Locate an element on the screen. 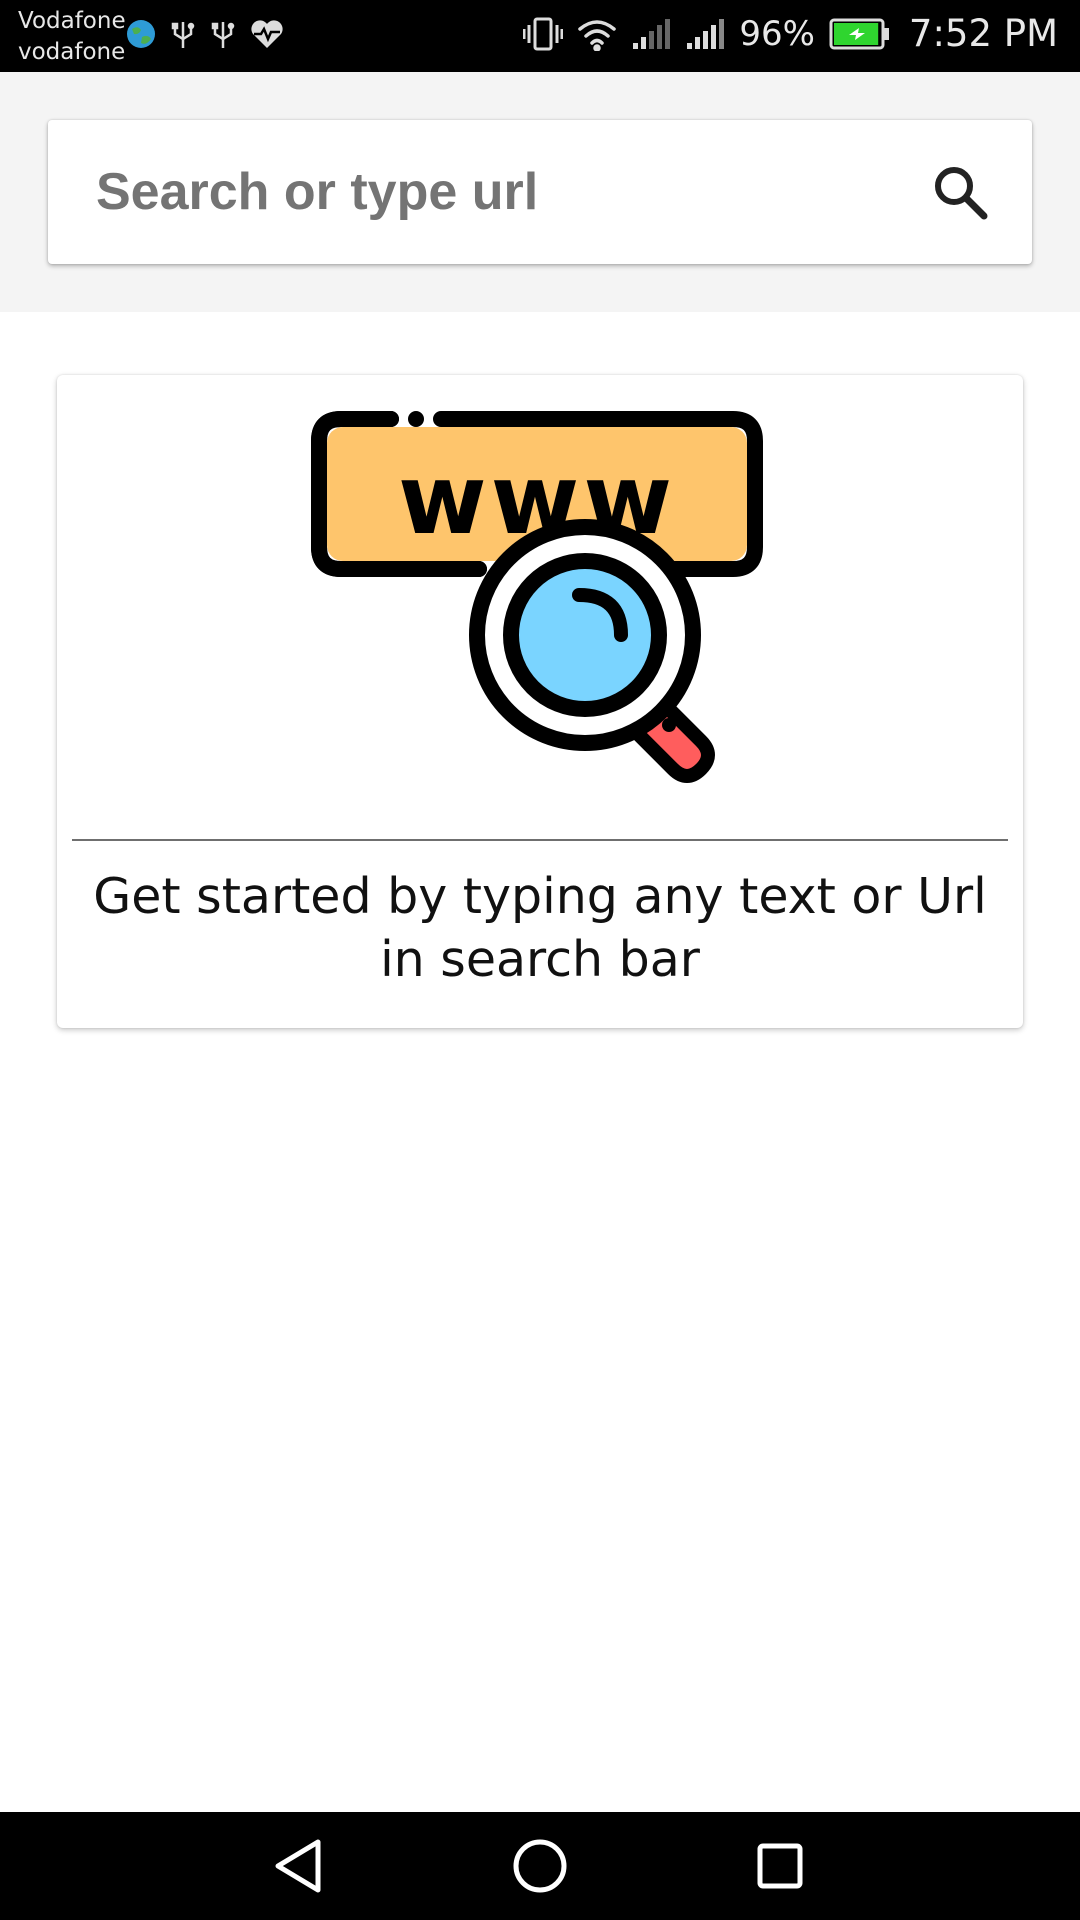 The image size is (1080, 1920). search-button is located at coordinates (960, 192).